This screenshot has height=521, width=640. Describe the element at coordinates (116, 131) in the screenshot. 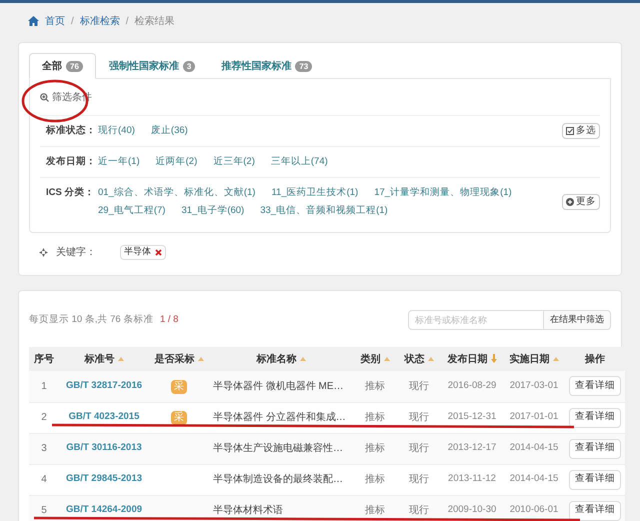

I see `filter-option: 现行(40)` at that location.